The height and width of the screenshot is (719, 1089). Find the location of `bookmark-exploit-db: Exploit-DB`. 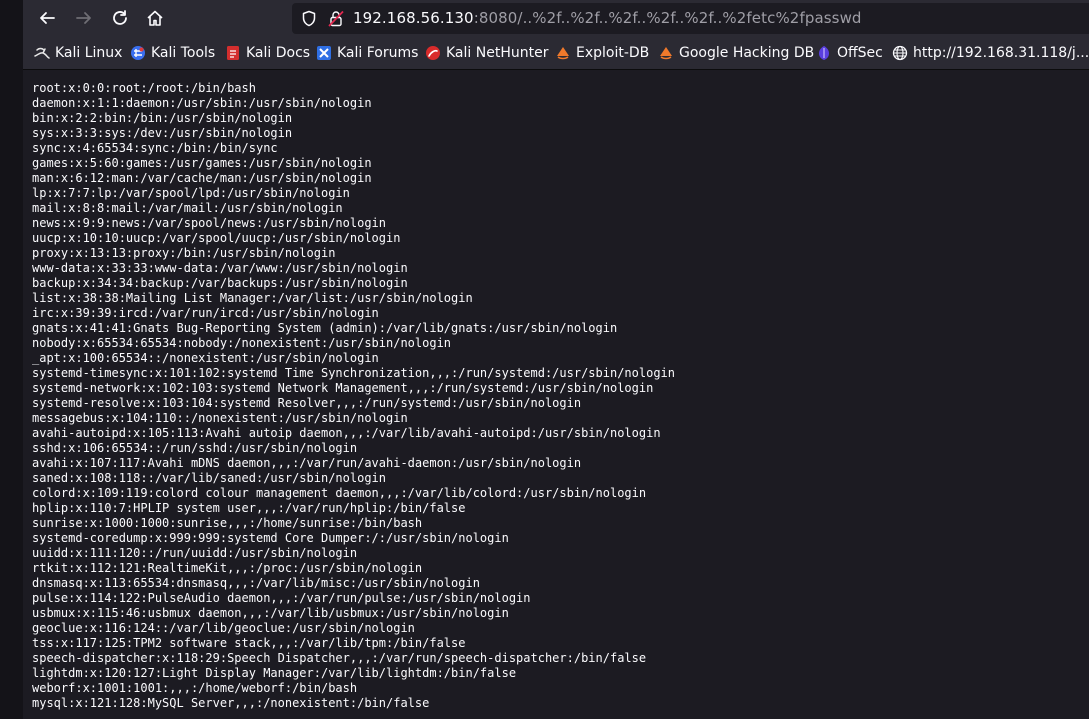

bookmark-exploit-db: Exploit-DB is located at coordinates (602, 53).